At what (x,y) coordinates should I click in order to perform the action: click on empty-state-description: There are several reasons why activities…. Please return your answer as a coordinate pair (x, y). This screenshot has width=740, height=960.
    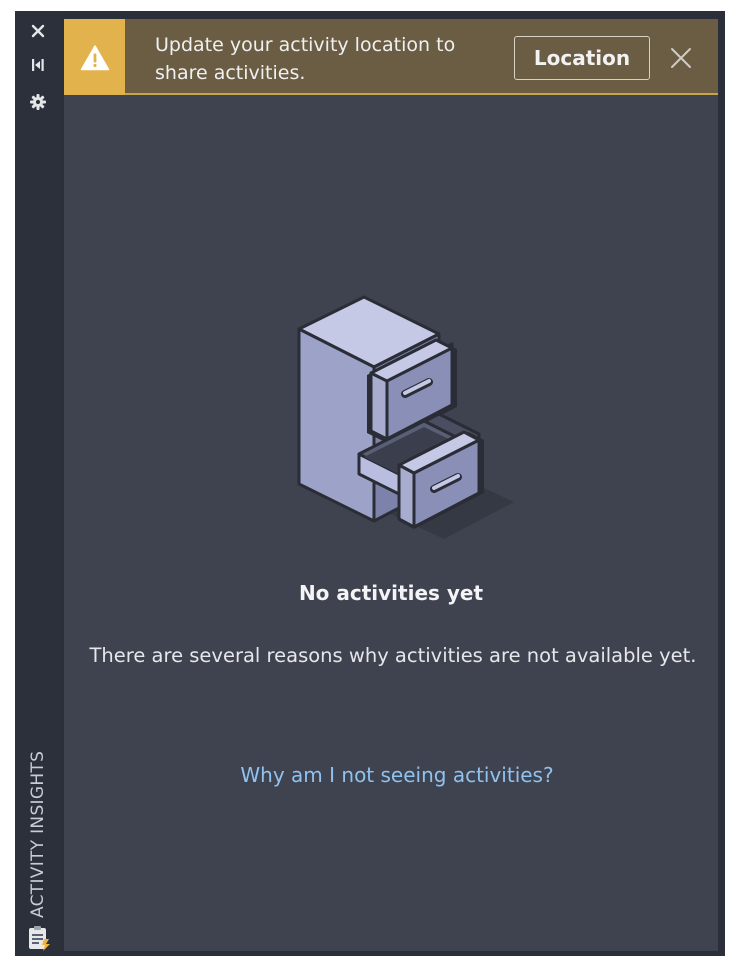
    Looking at the image, I should click on (393, 655).